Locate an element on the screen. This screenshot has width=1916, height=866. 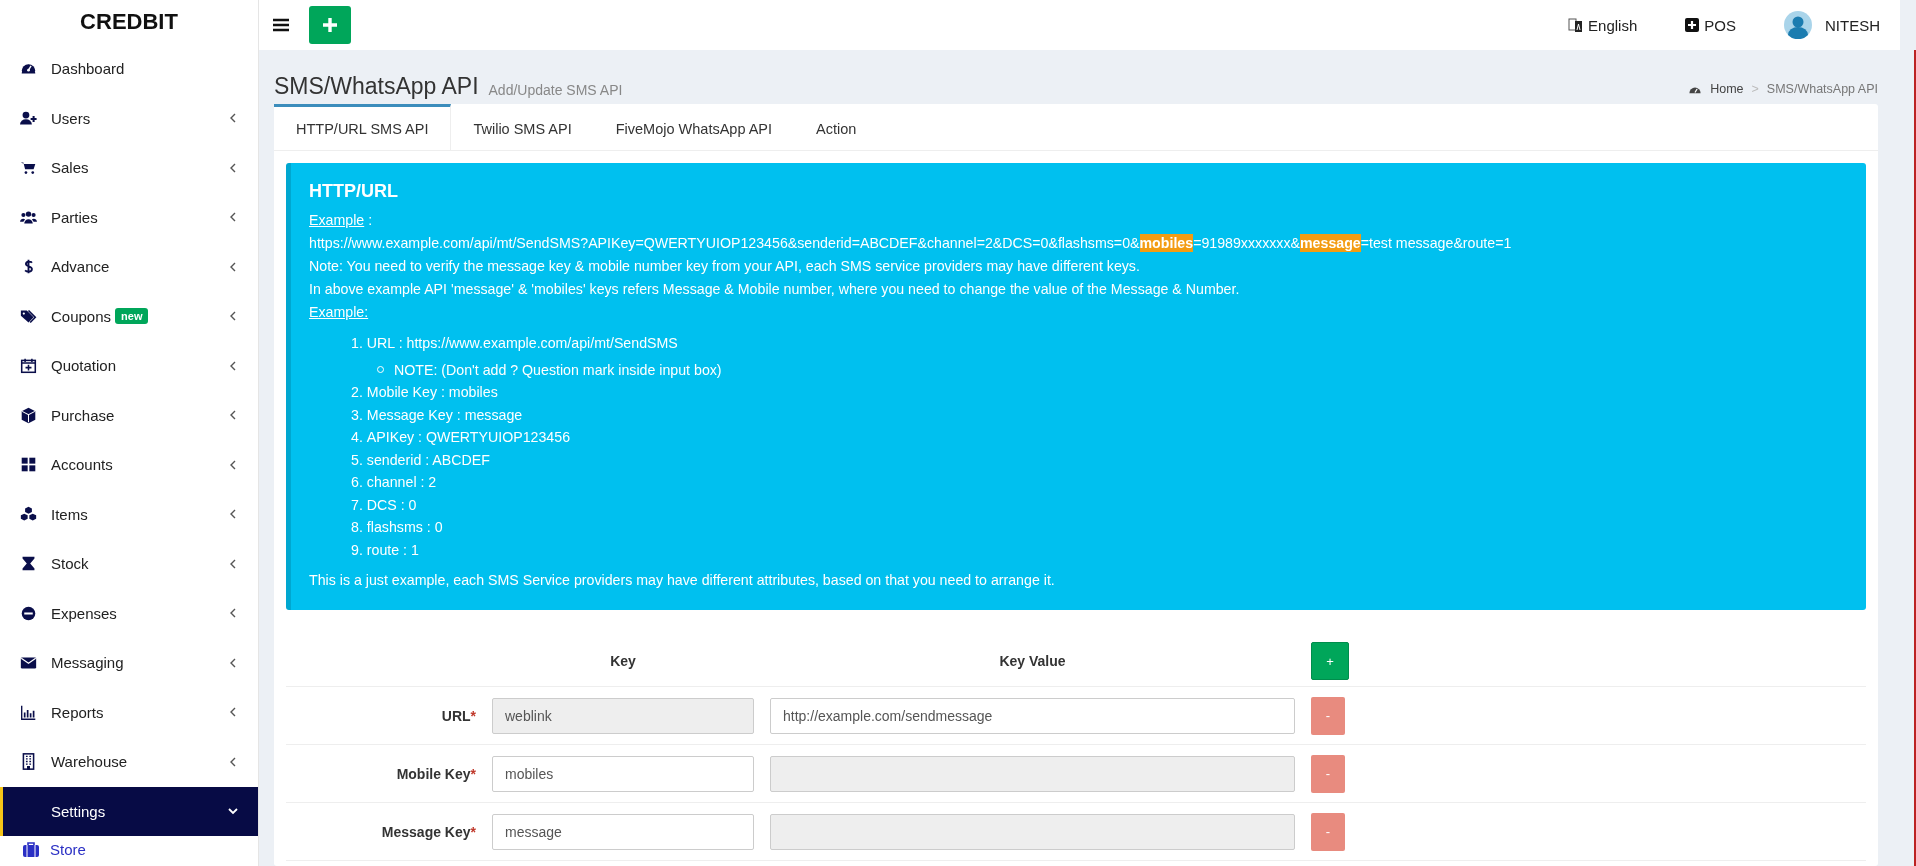
user-add-icon is located at coordinates (28, 118).